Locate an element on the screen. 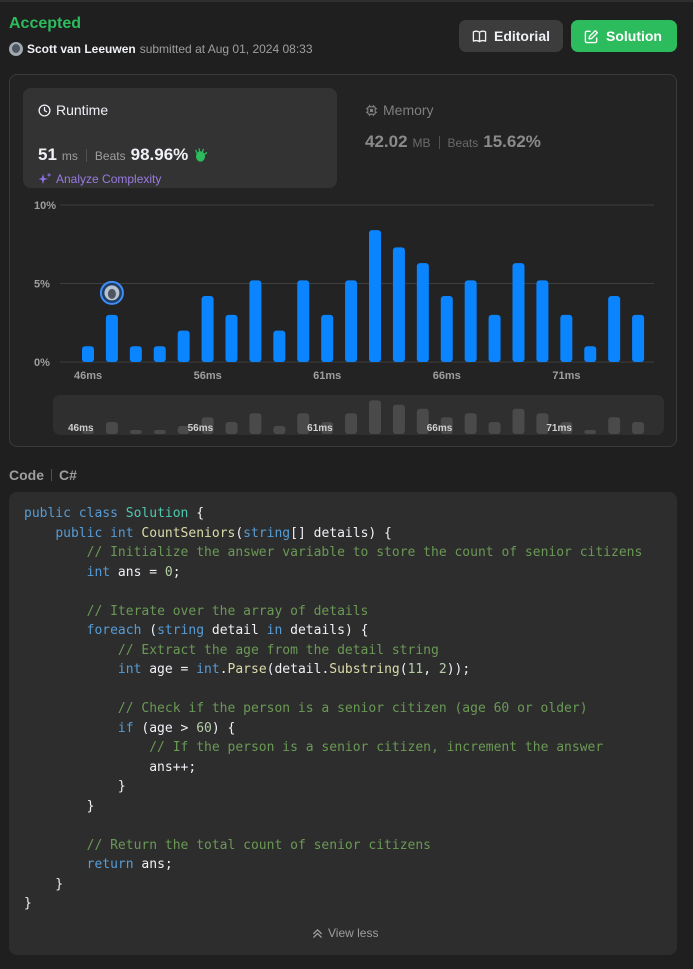 The width and height of the screenshot is (693, 969). memory-title: Memory is located at coordinates (399, 110).